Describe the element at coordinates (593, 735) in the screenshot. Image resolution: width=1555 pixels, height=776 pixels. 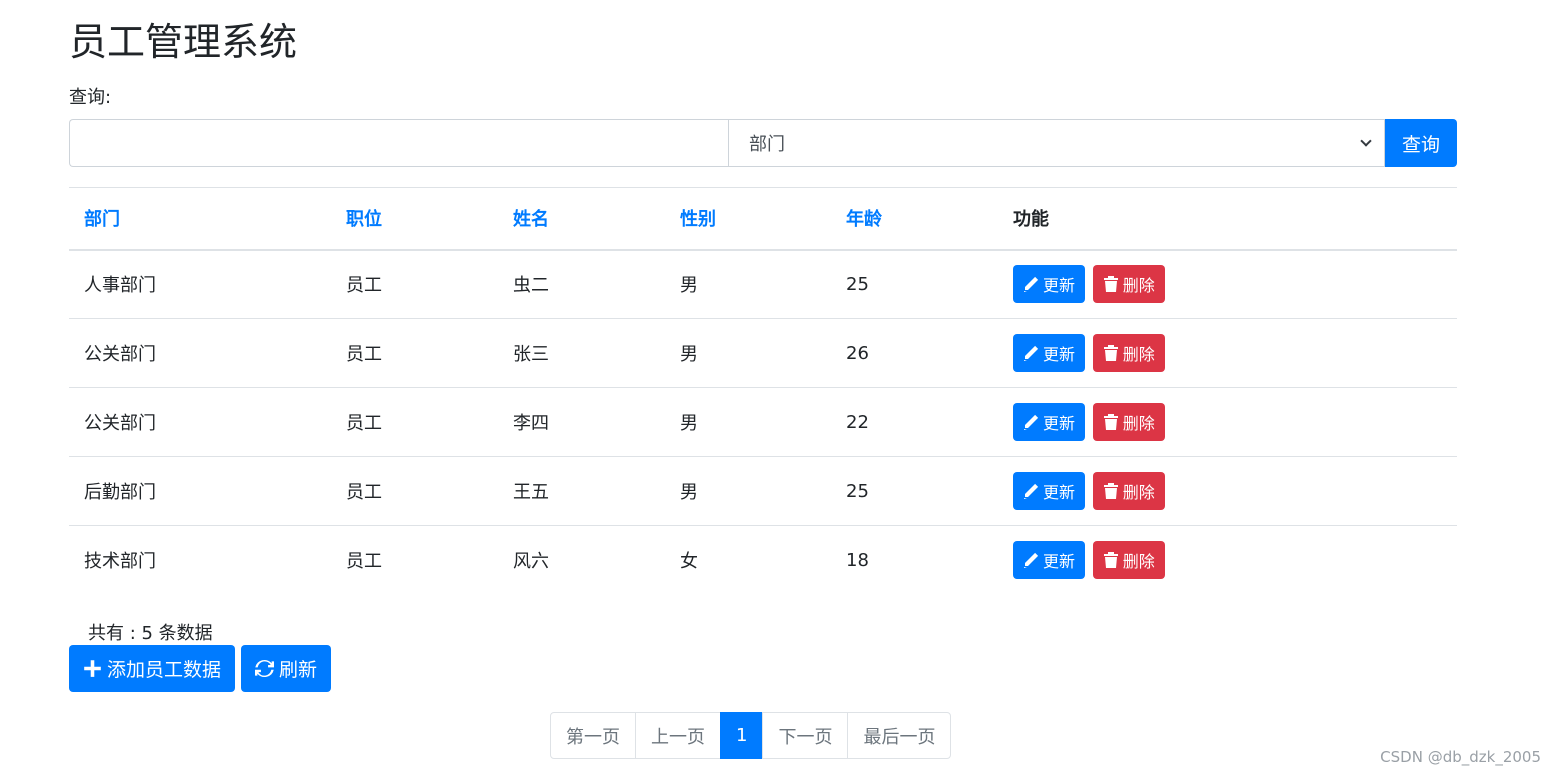
I see `page-first: 第一页` at that location.